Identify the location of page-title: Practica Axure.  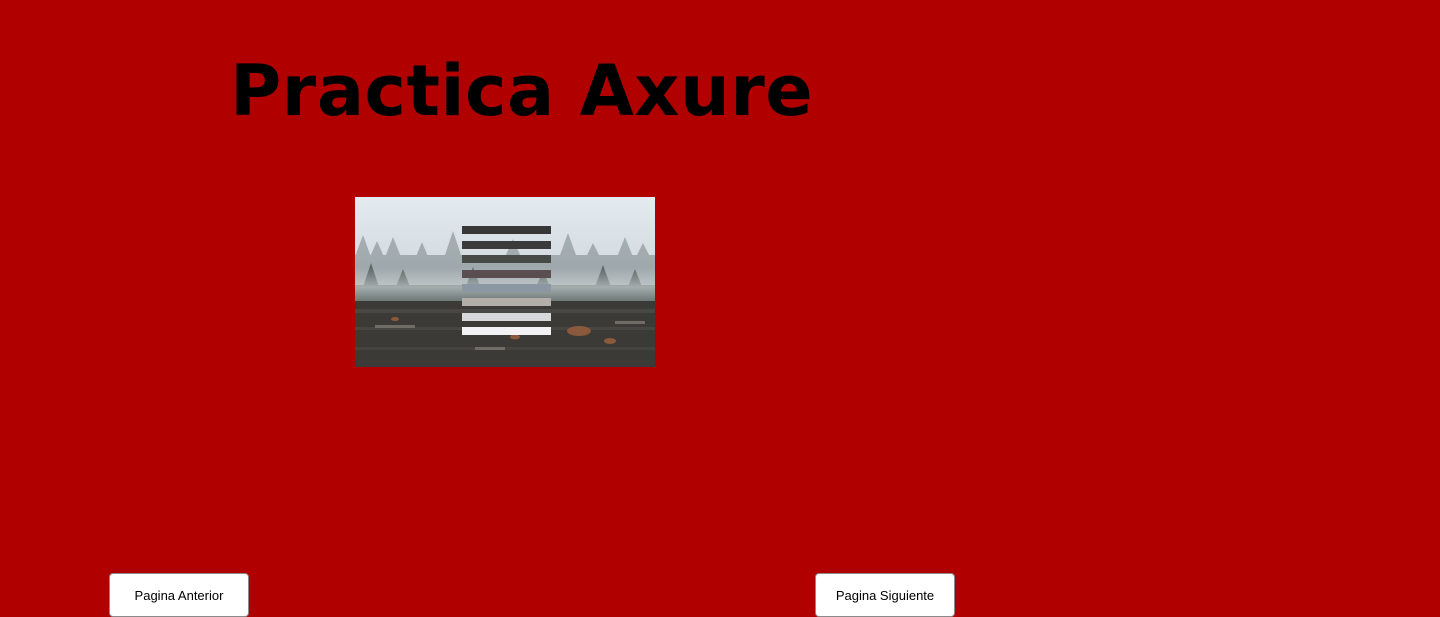
(522, 91).